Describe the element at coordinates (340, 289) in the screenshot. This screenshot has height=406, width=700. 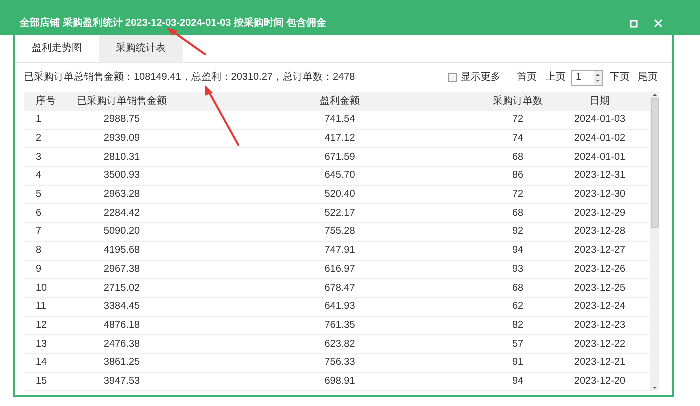
I see `table-cell-text: 678.47` at that location.